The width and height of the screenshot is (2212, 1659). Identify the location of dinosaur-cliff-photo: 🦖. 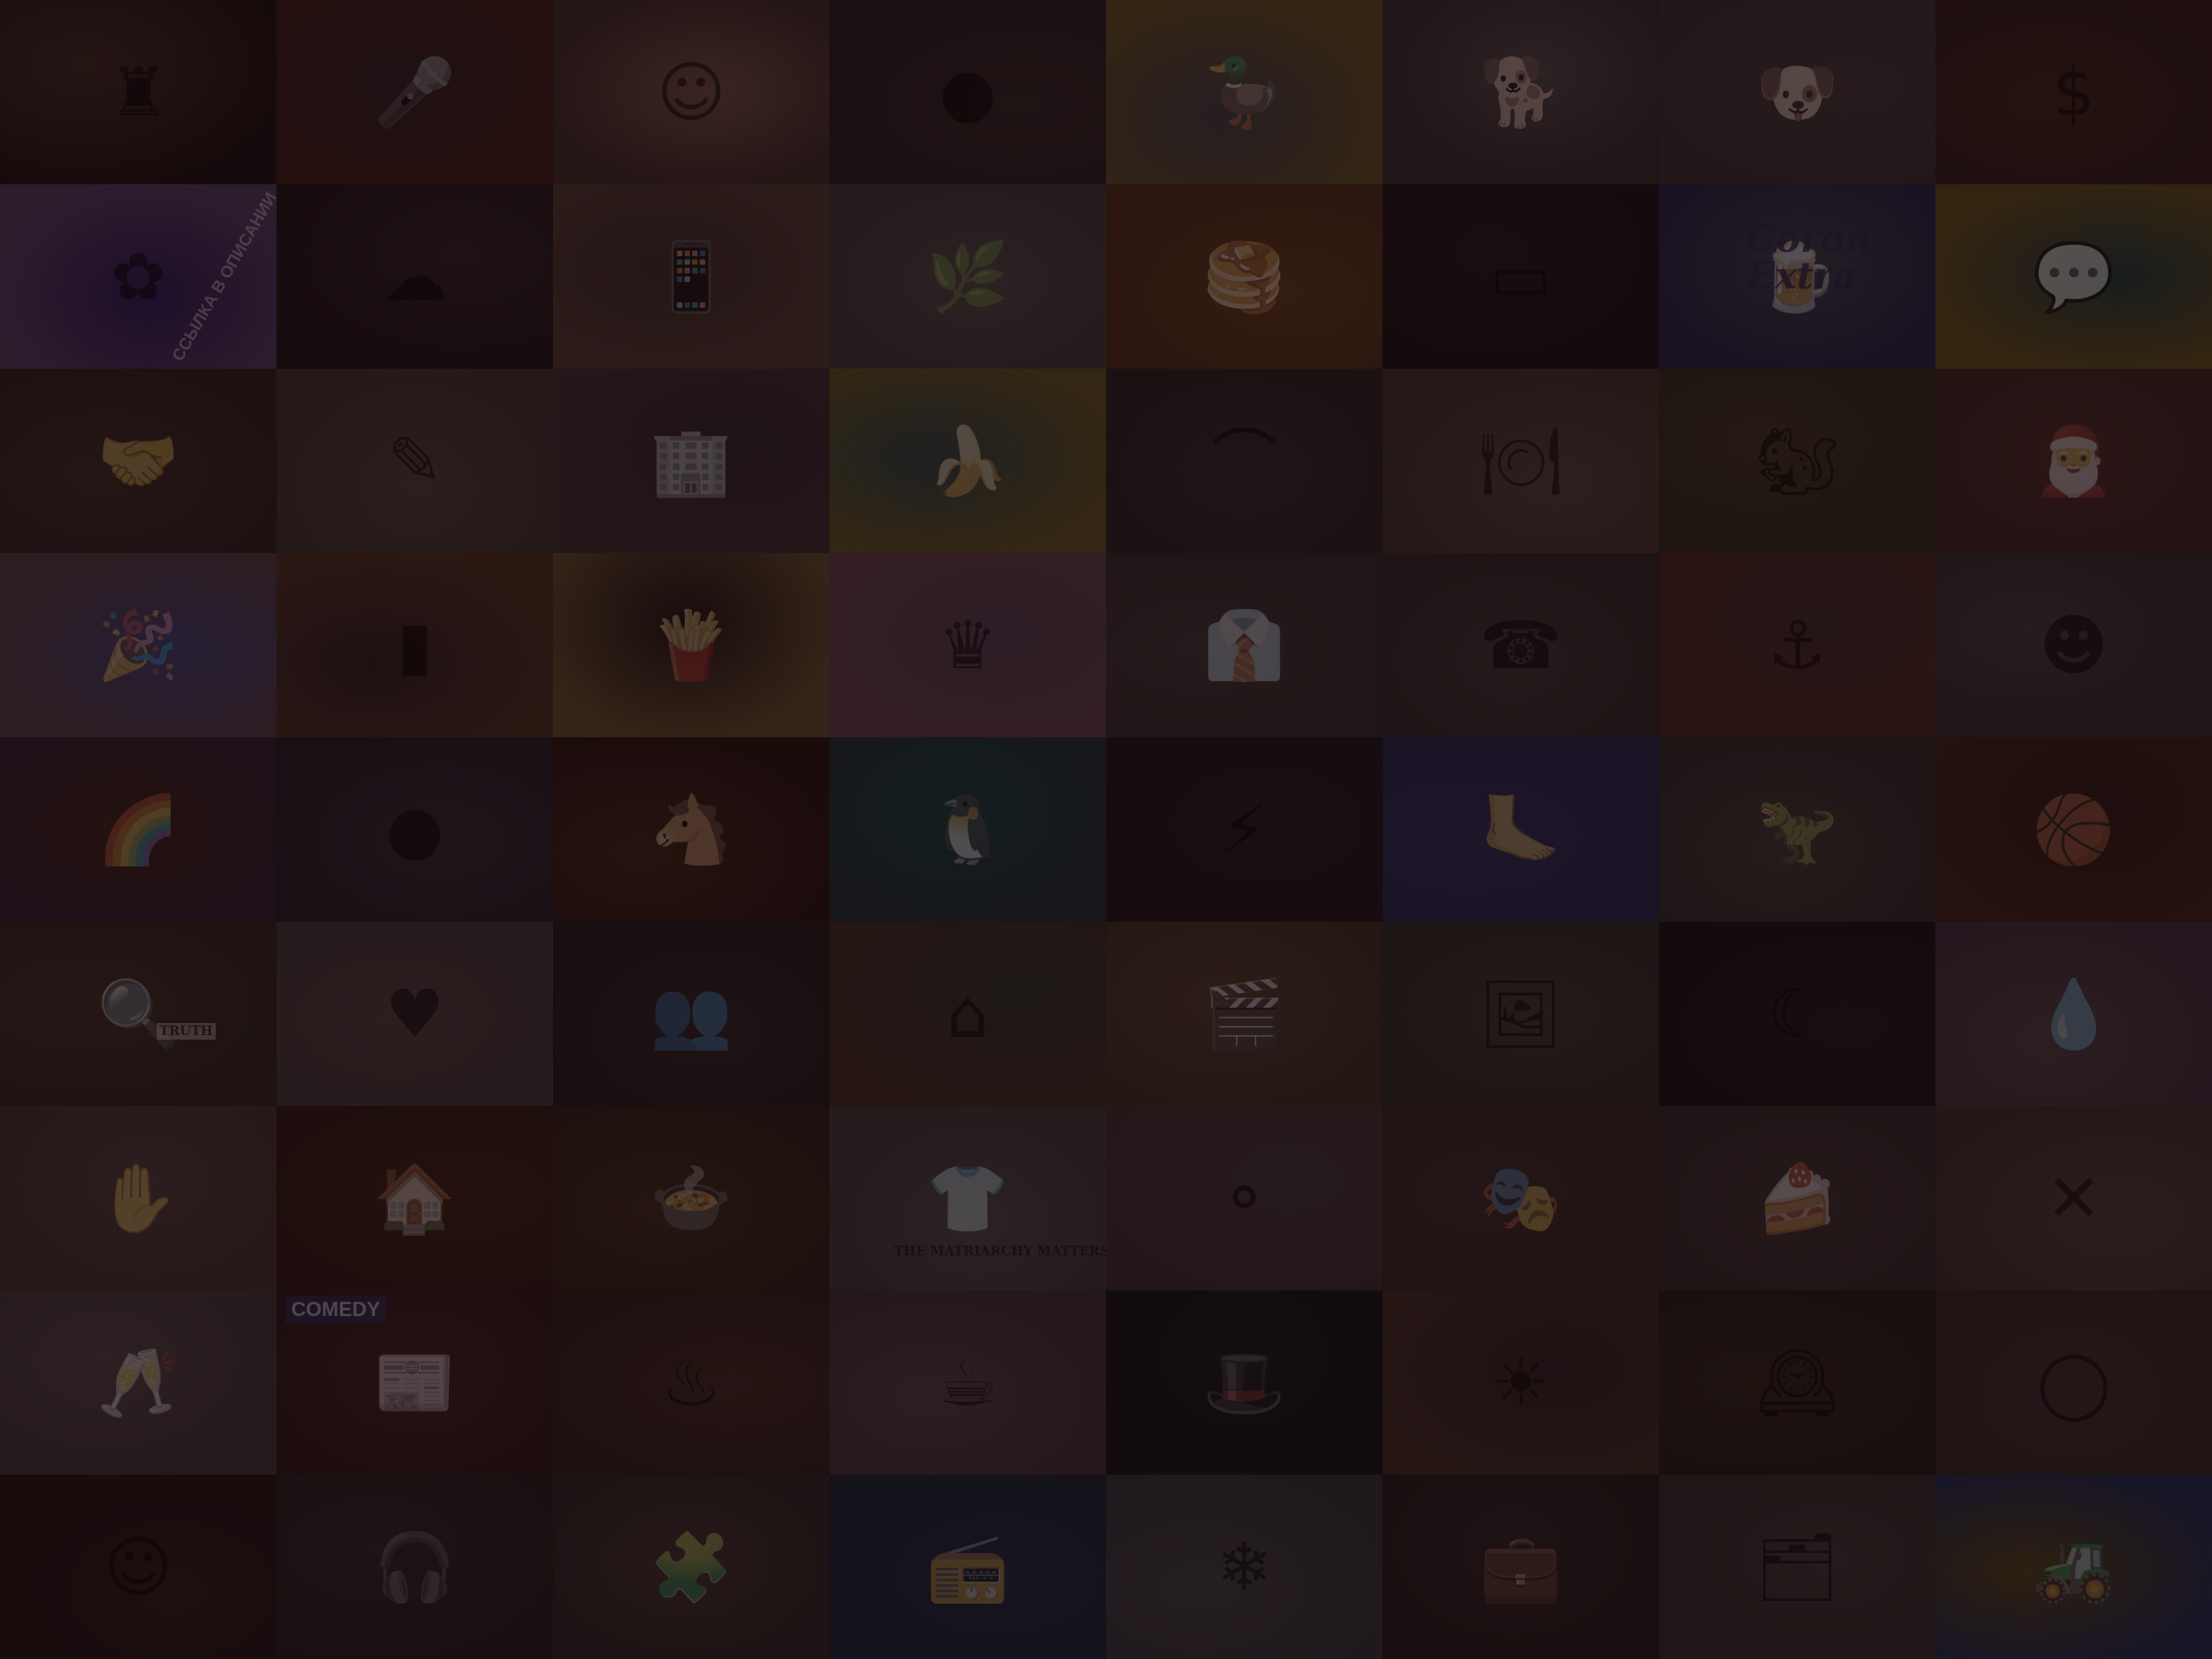
(1797, 829).